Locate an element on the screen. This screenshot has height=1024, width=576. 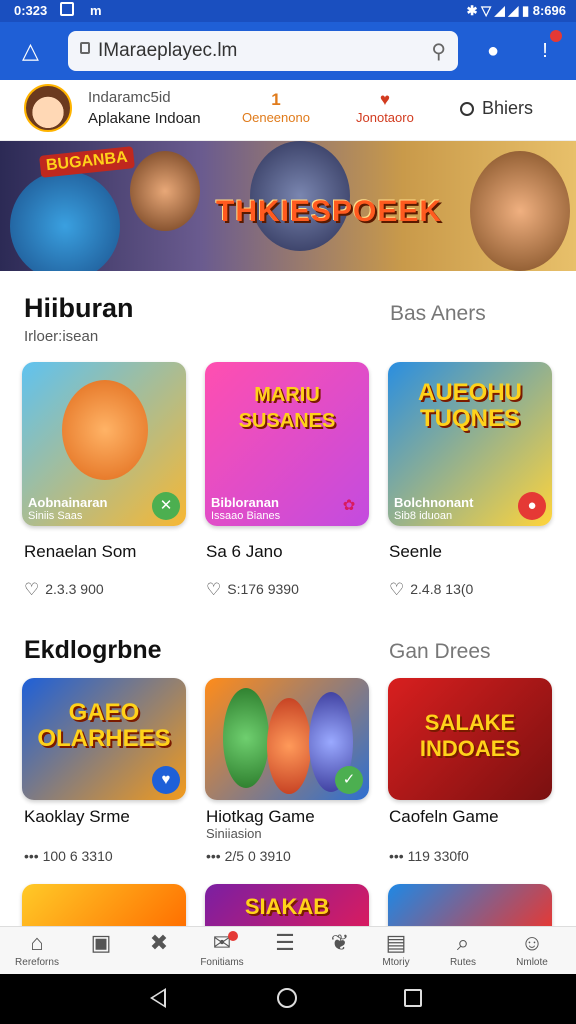
recent-apps-icon is located at coordinates (413, 998).